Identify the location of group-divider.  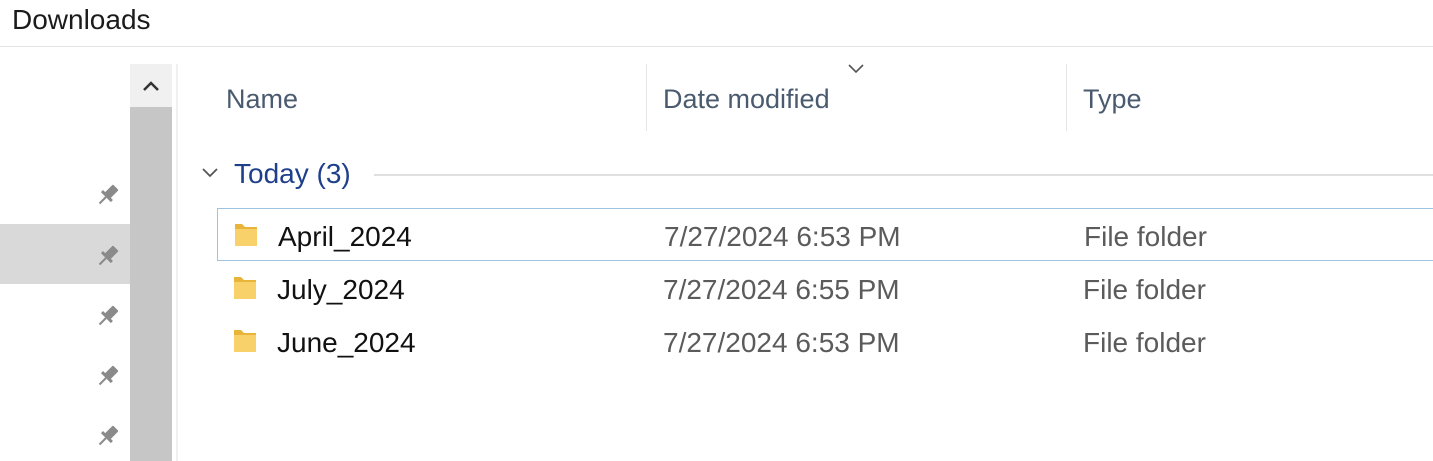
(903, 175).